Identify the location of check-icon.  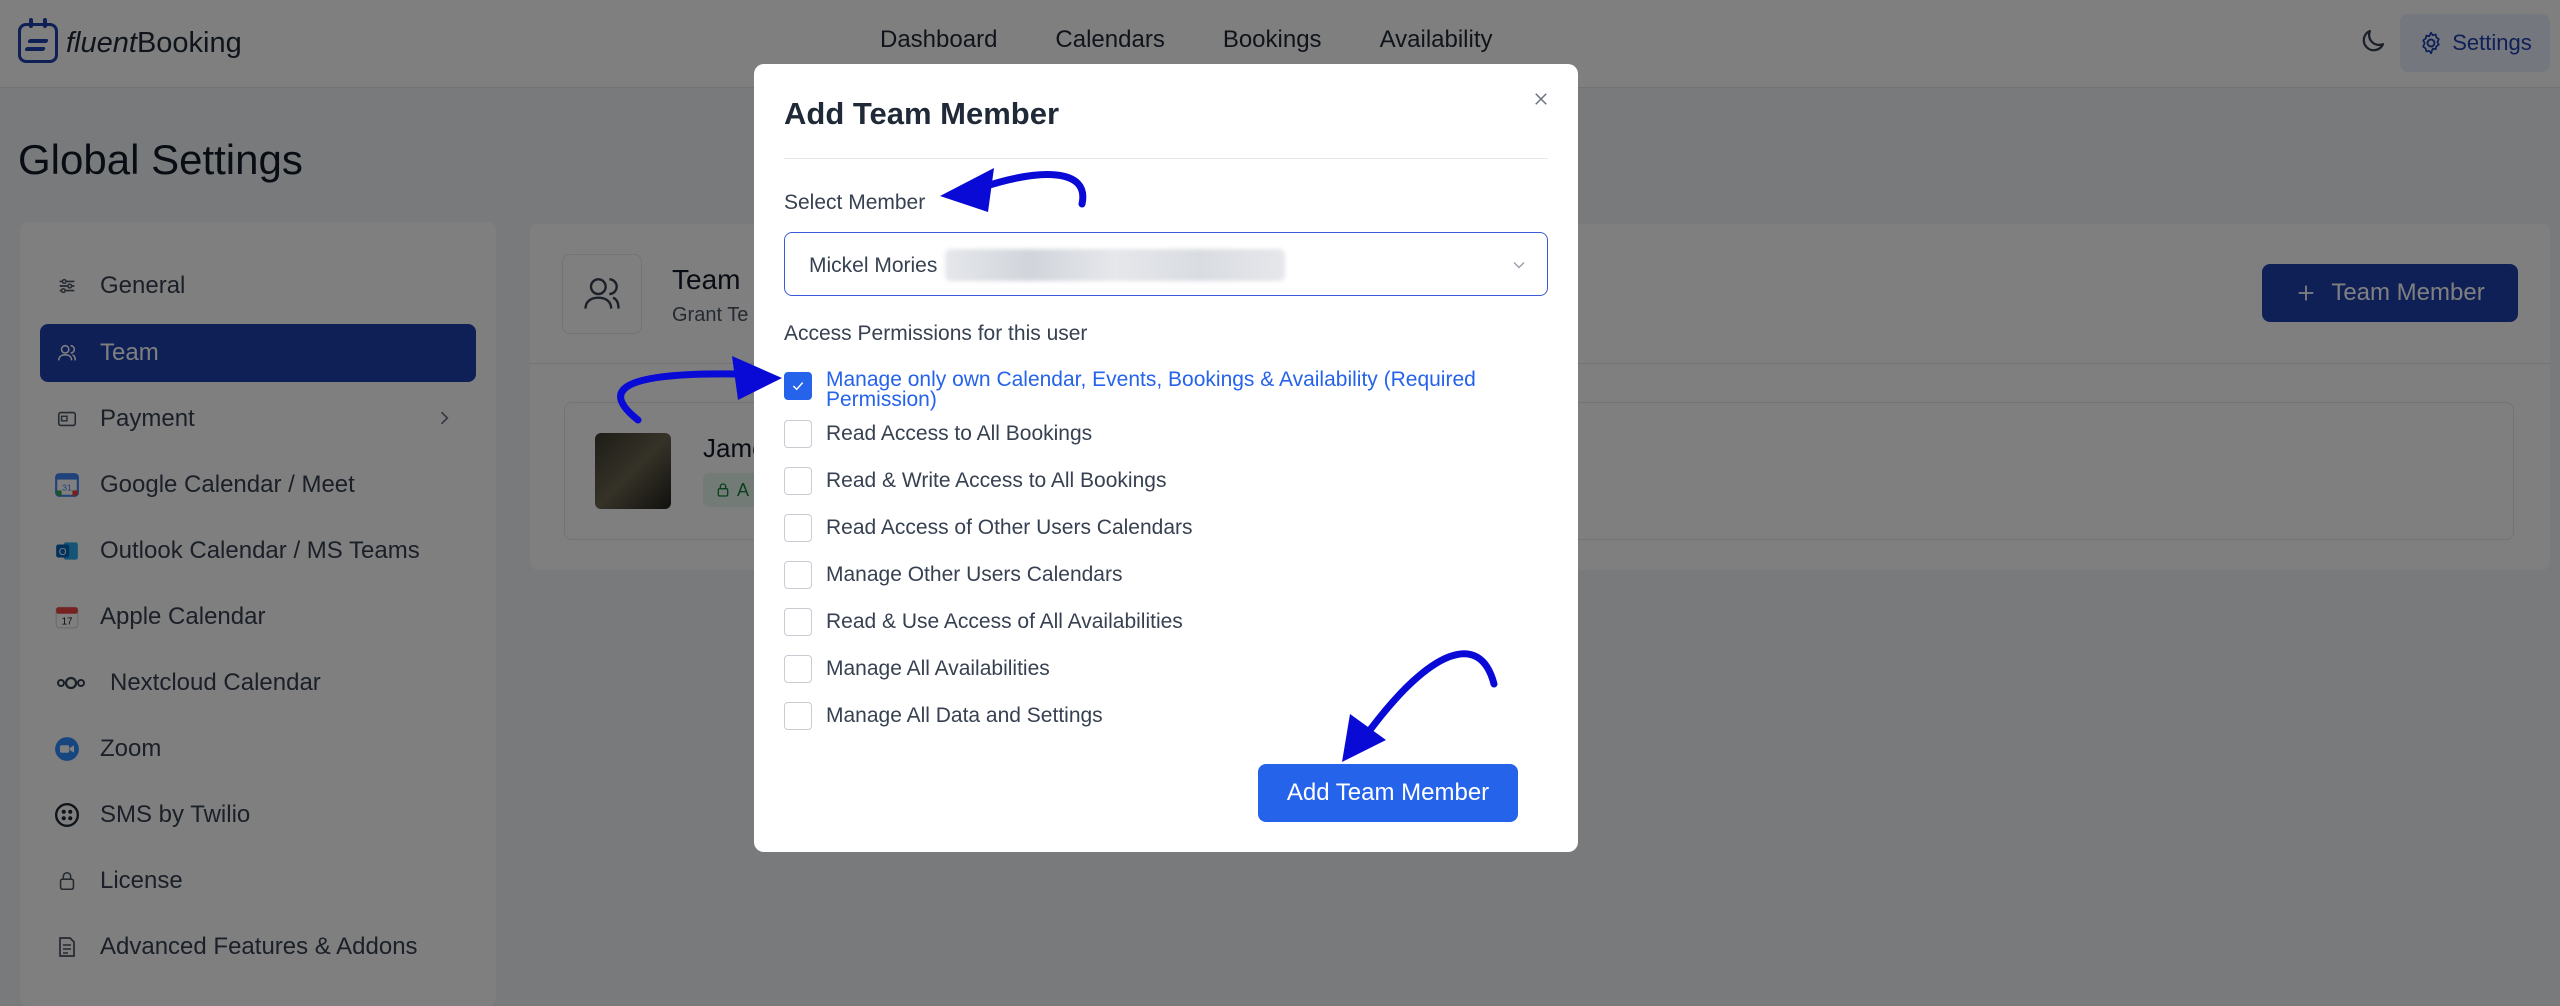
(798, 386).